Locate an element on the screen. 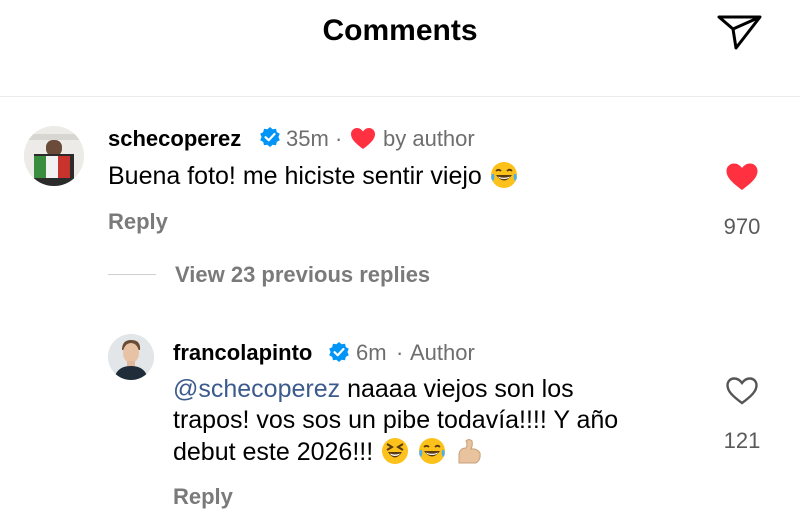 This screenshot has height=526, width=800. author-label: Author is located at coordinates (442, 352).